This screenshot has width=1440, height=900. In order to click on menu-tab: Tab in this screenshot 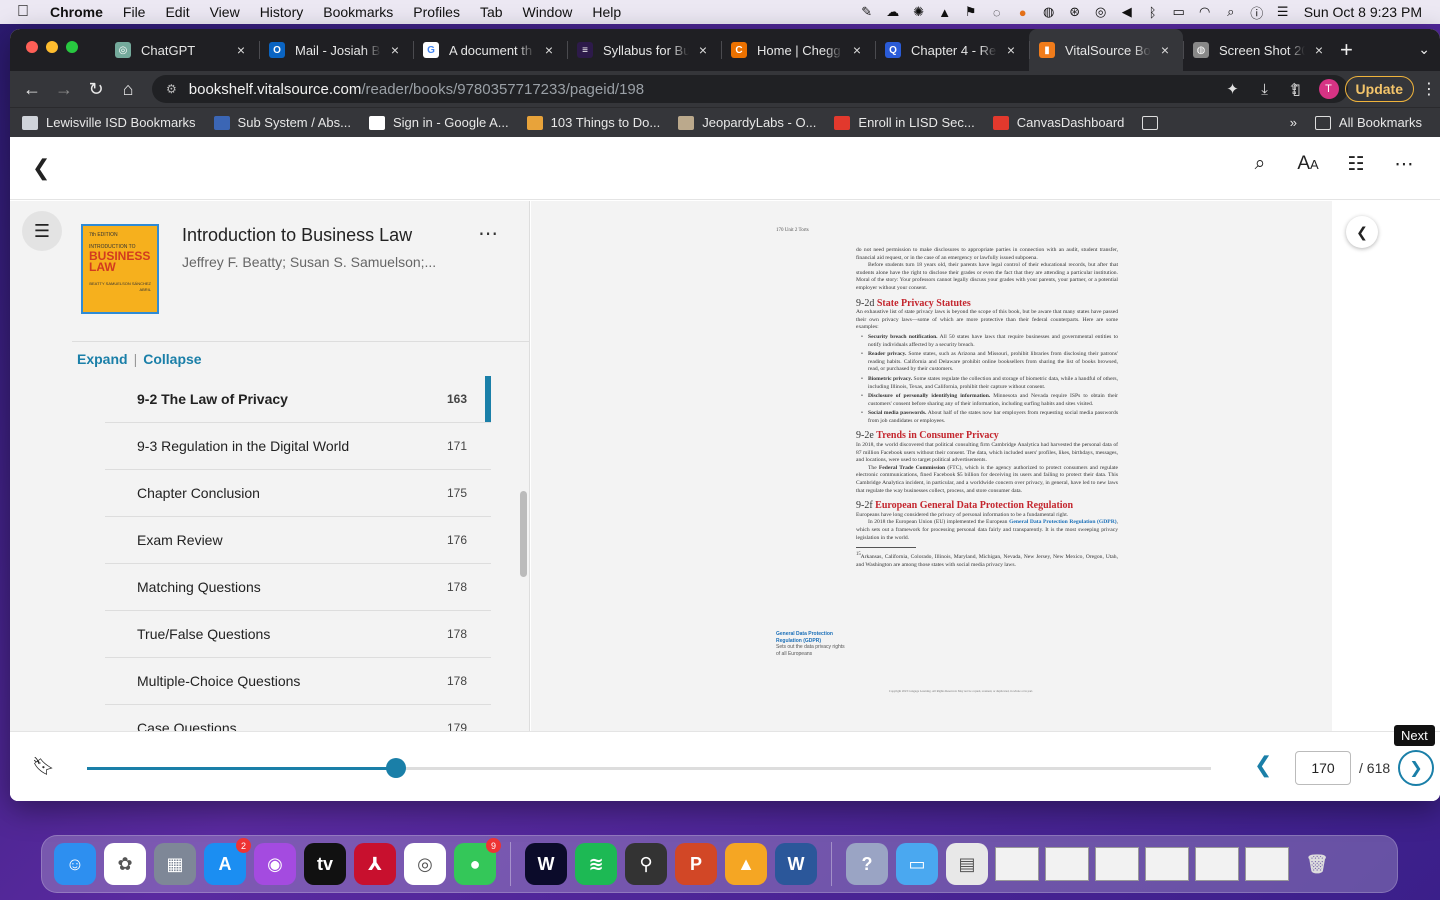, I will do `click(491, 12)`.